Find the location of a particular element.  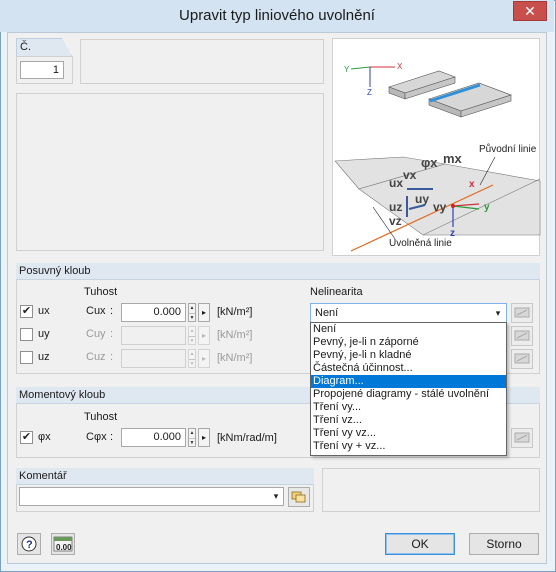

nonlinearity-header: Nelinearita is located at coordinates (336, 292).